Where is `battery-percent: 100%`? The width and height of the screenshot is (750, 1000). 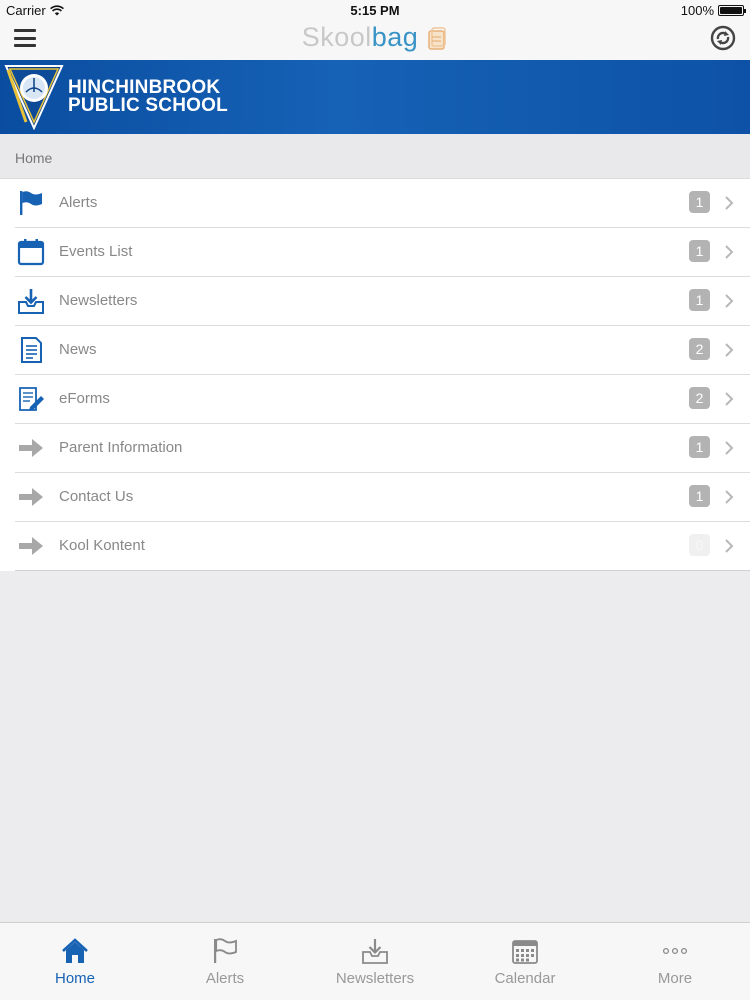
battery-percent: 100% is located at coordinates (697, 10).